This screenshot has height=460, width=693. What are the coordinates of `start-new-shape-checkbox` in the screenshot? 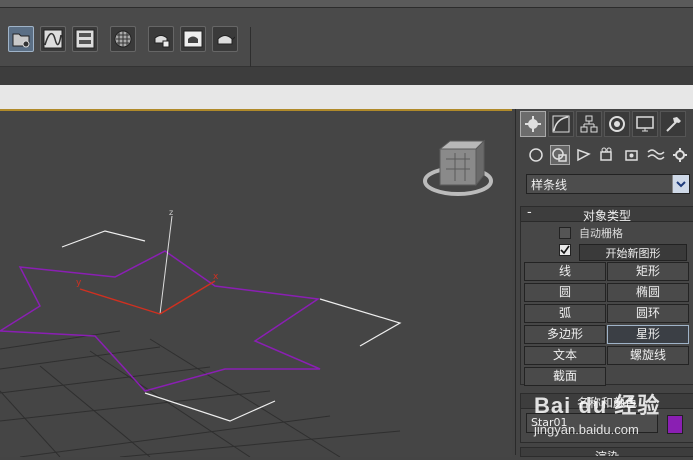 It's located at (565, 250).